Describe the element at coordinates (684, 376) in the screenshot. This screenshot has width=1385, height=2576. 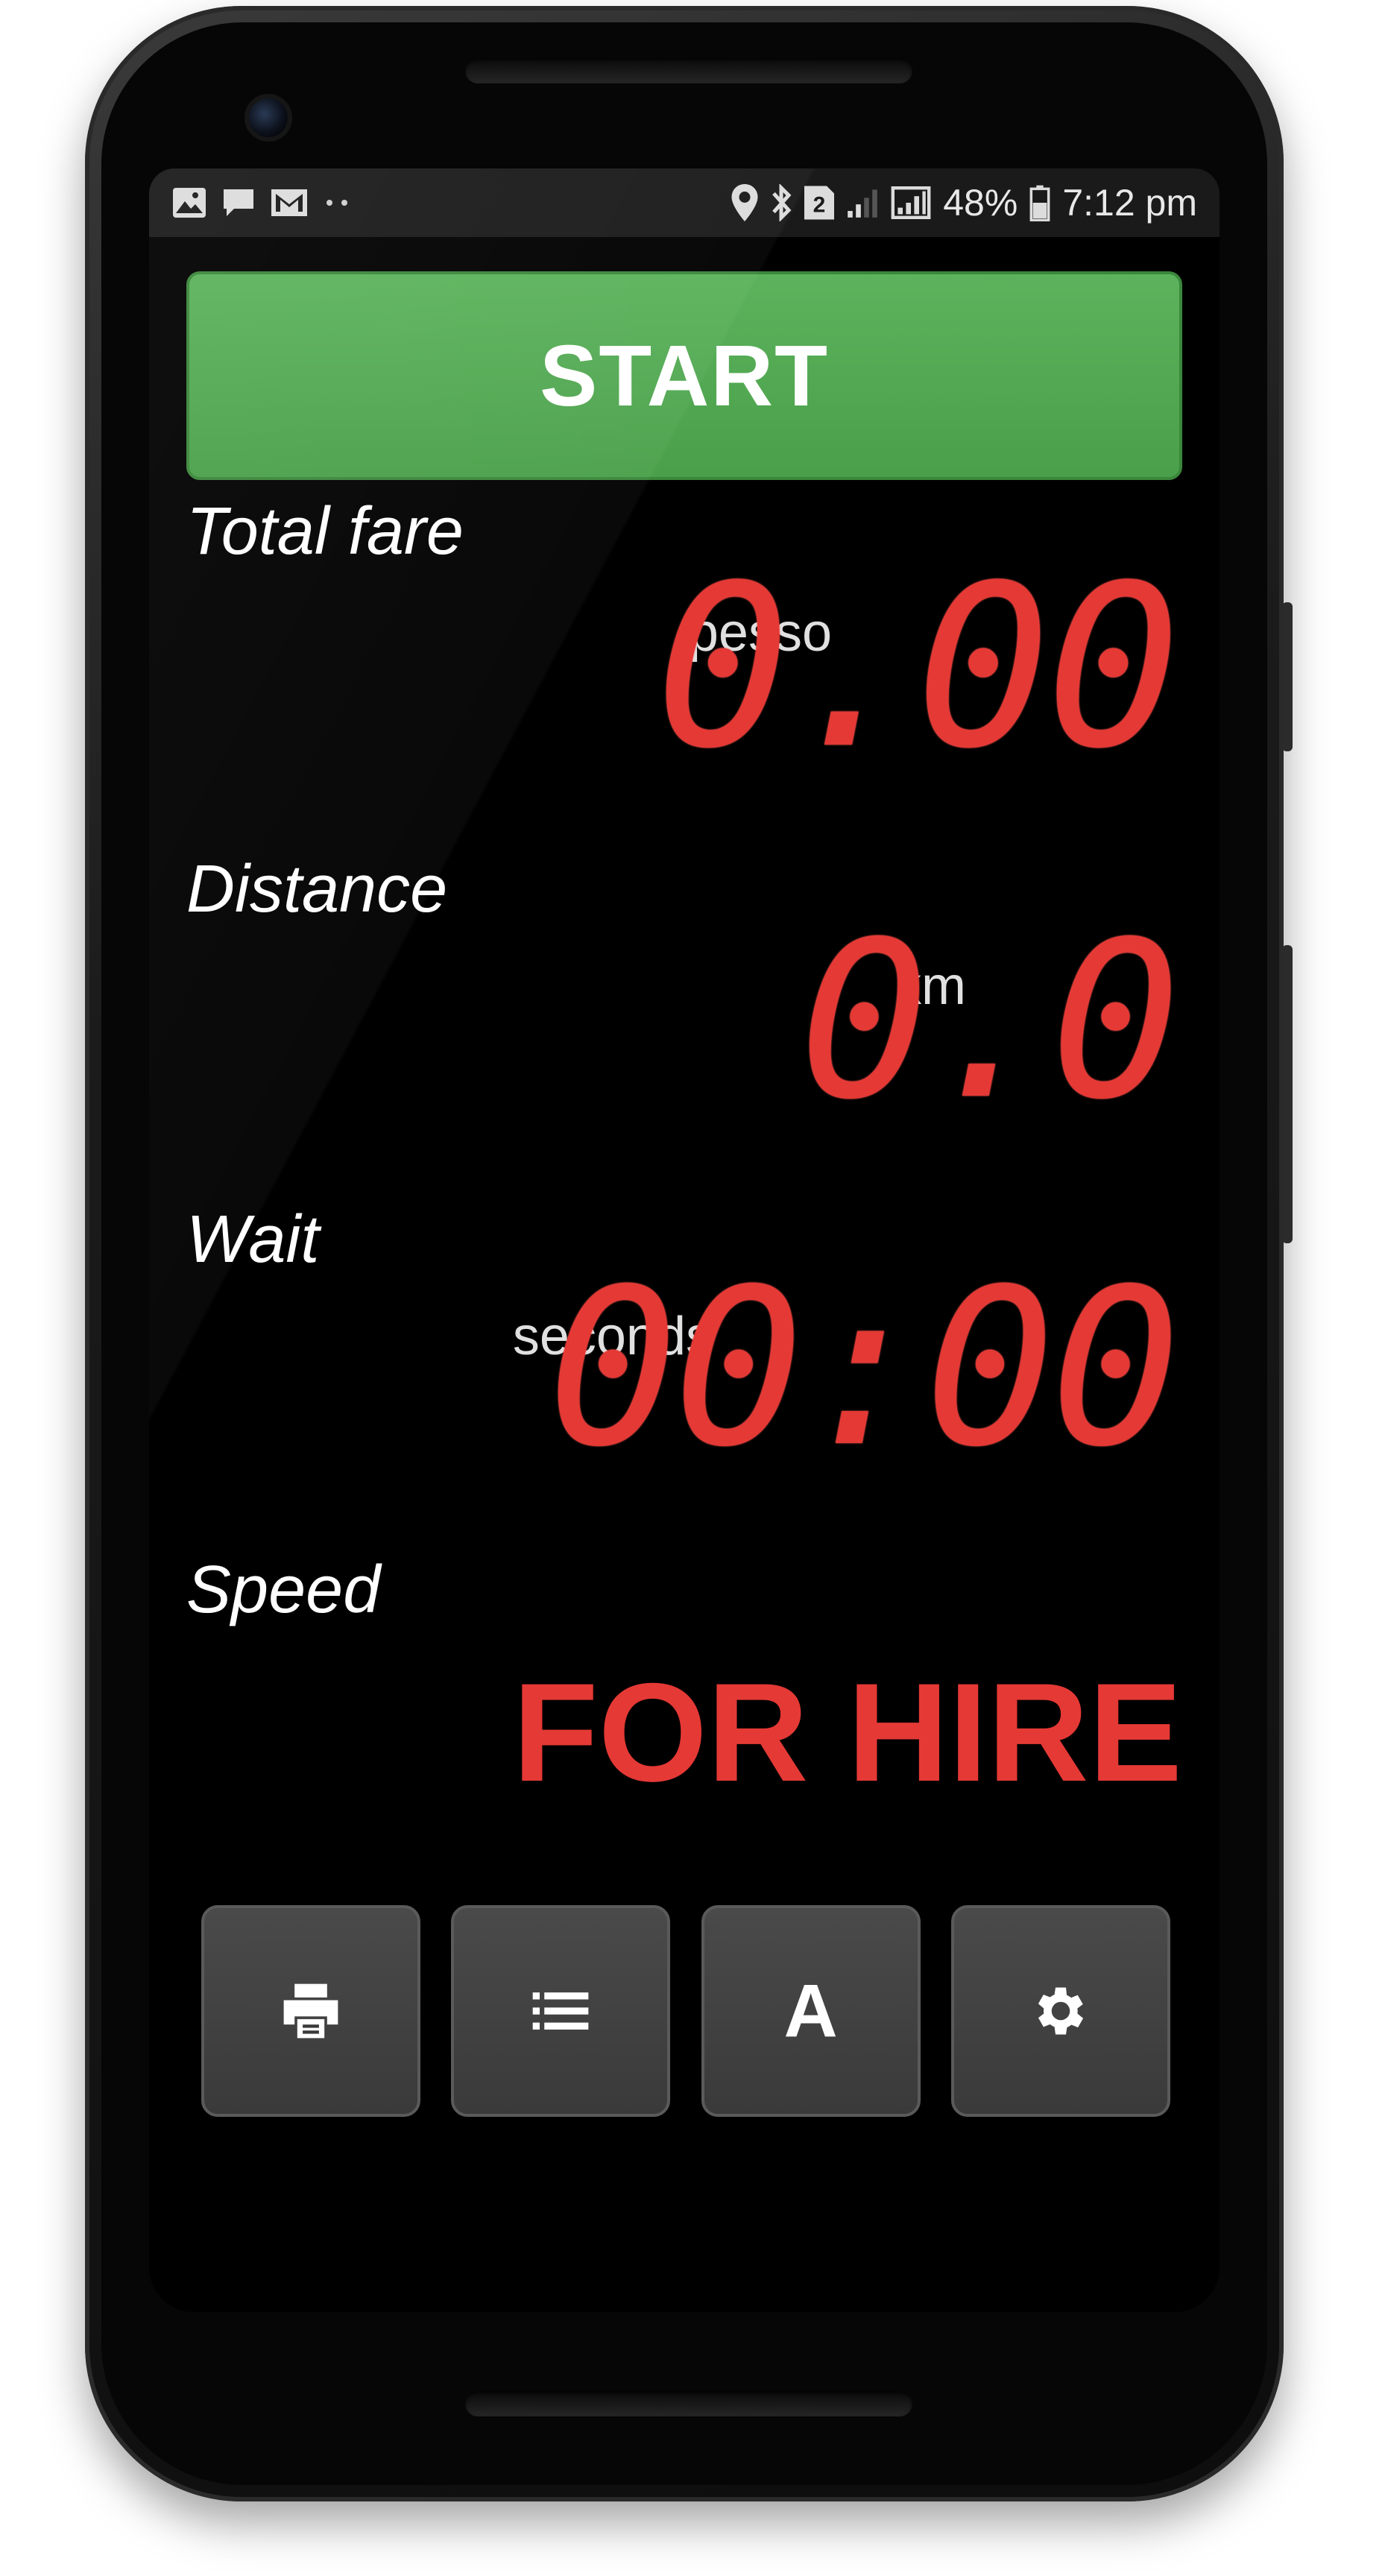
I see `start-button: START` at that location.